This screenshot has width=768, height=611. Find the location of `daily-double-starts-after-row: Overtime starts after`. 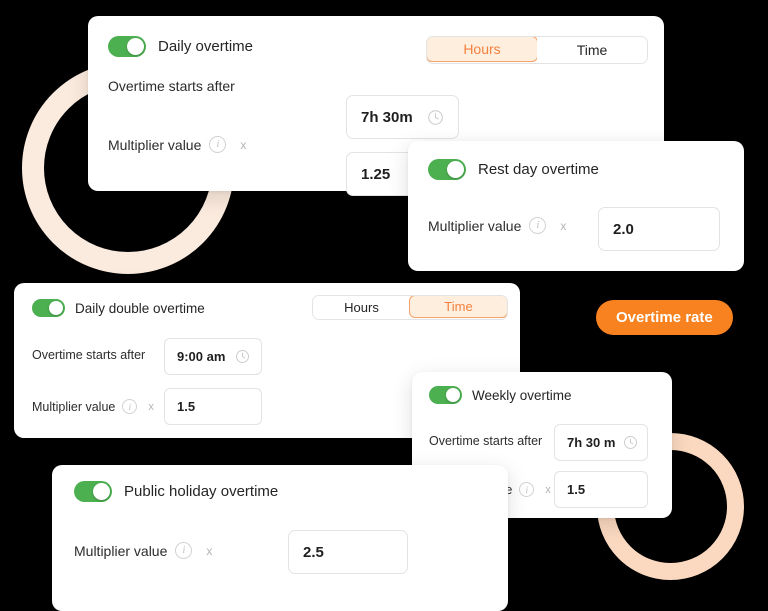

daily-double-starts-after-row: Overtime starts after is located at coordinates (88, 355).